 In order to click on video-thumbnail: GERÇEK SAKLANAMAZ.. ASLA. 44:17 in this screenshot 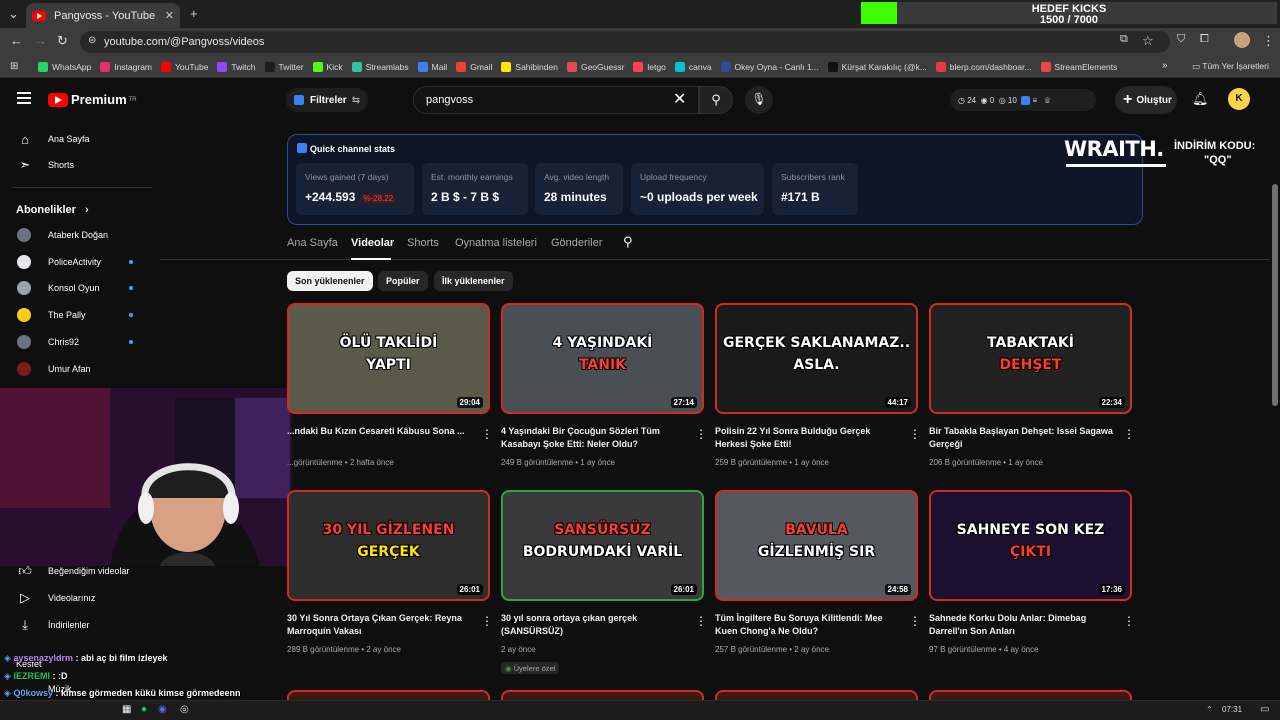, I will do `click(816, 358)`.